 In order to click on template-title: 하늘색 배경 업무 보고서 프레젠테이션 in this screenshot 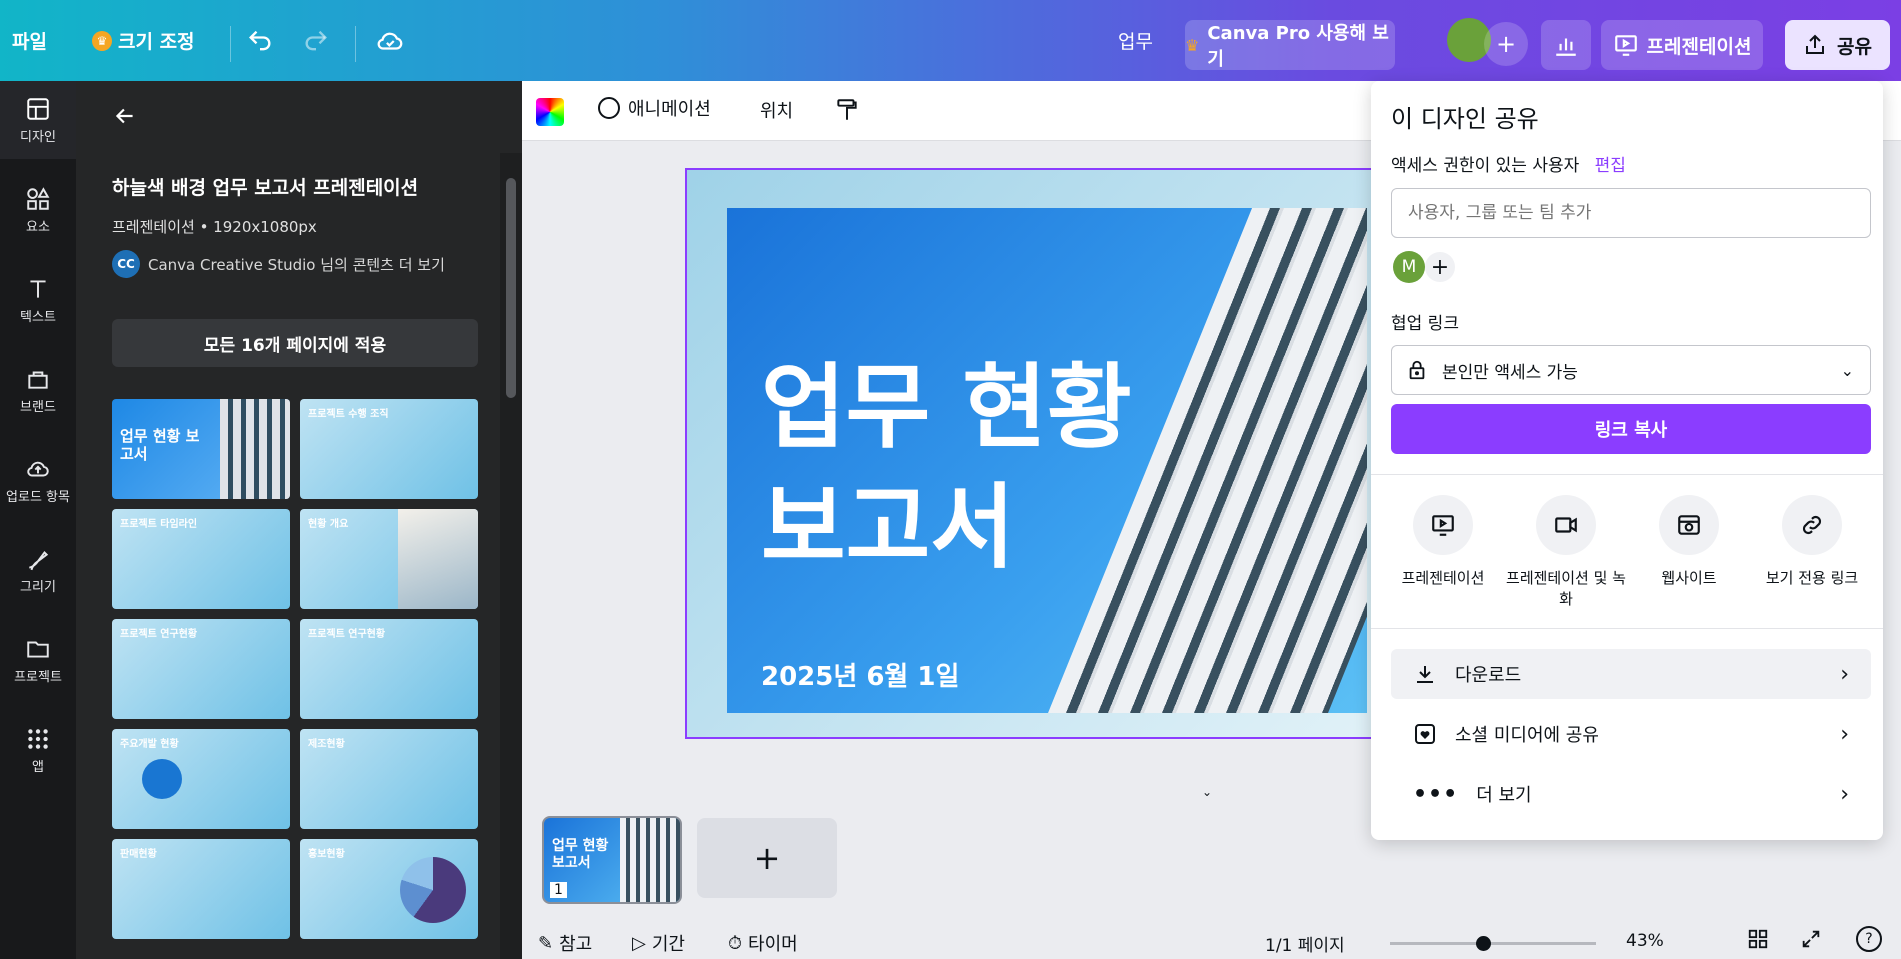, I will do `click(265, 188)`.